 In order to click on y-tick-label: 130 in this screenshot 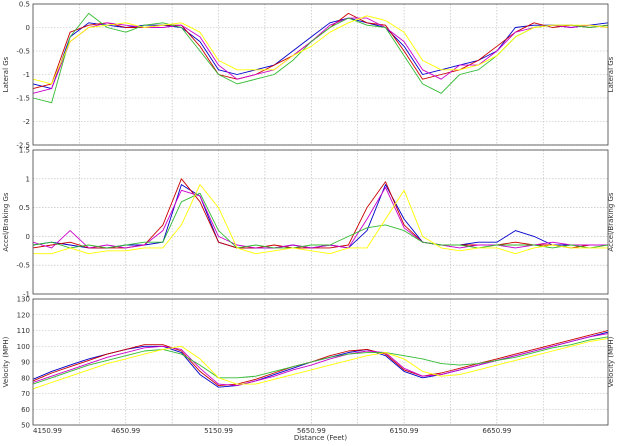, I will do `click(23, 300)`.